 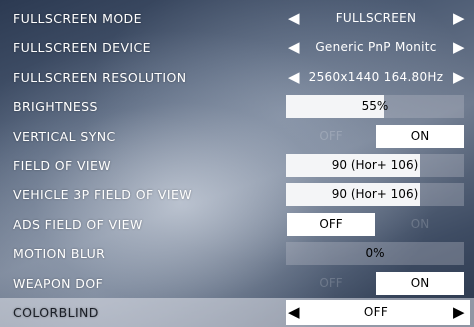 I want to click on setting-row-fullscreen-mode: FULLSCREEN MODE ◀ FULLSCREEN ▶, so click(x=237, y=18).